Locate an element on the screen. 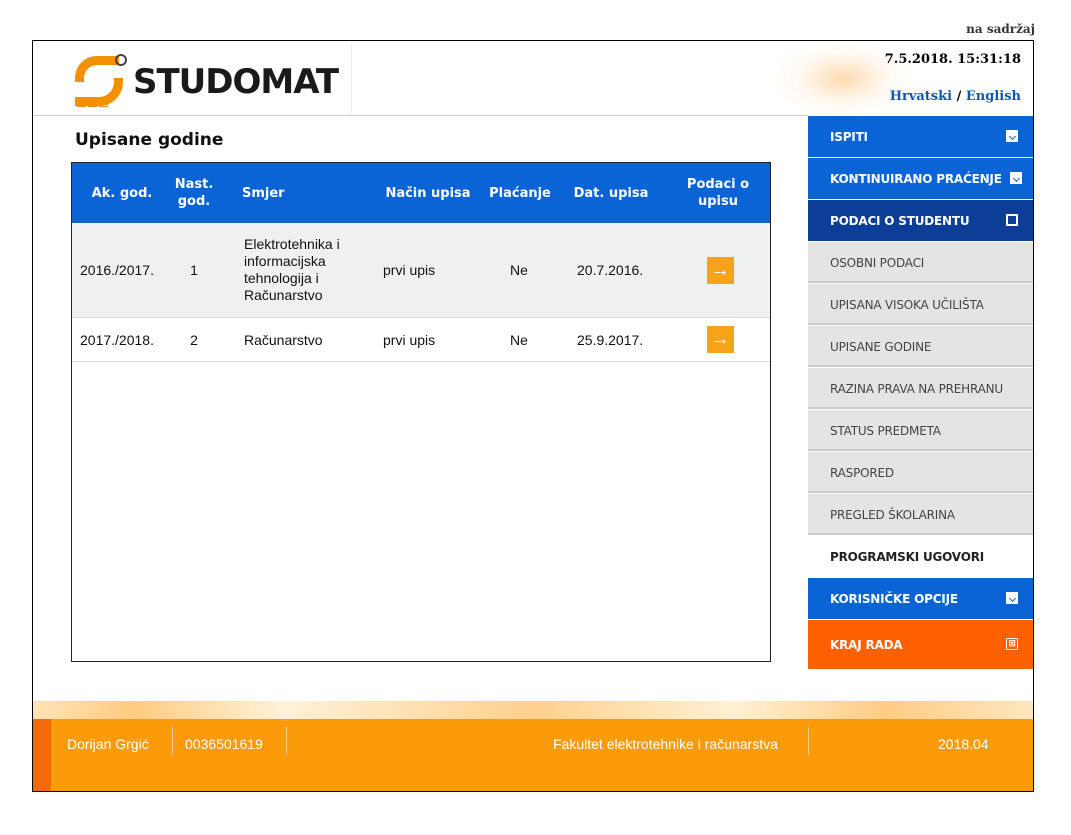 Image resolution: width=1071 pixels, height=835 pixels. footer-faculty: Fakultet elektrotehnike i računarstva is located at coordinates (665, 744).